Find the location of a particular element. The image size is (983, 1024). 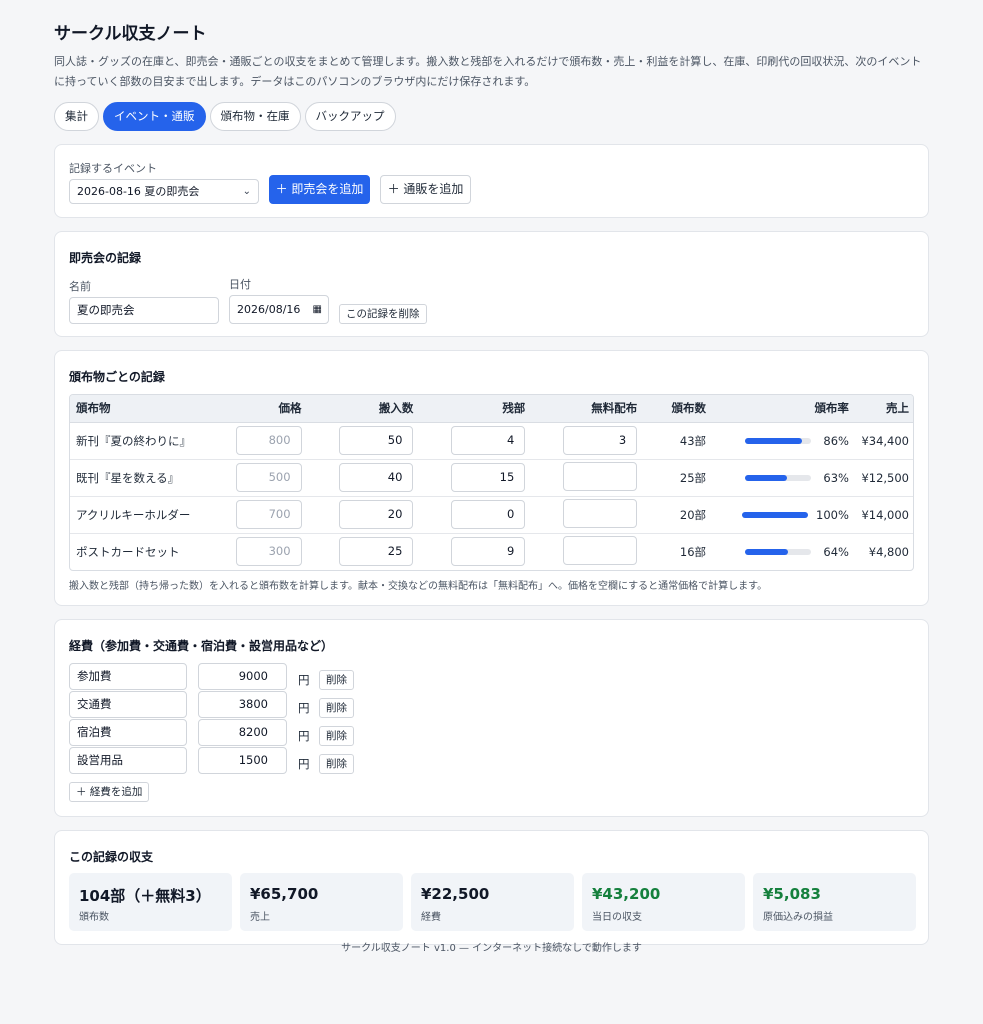

event-select-label: 記録するイベント is located at coordinates (113, 168).